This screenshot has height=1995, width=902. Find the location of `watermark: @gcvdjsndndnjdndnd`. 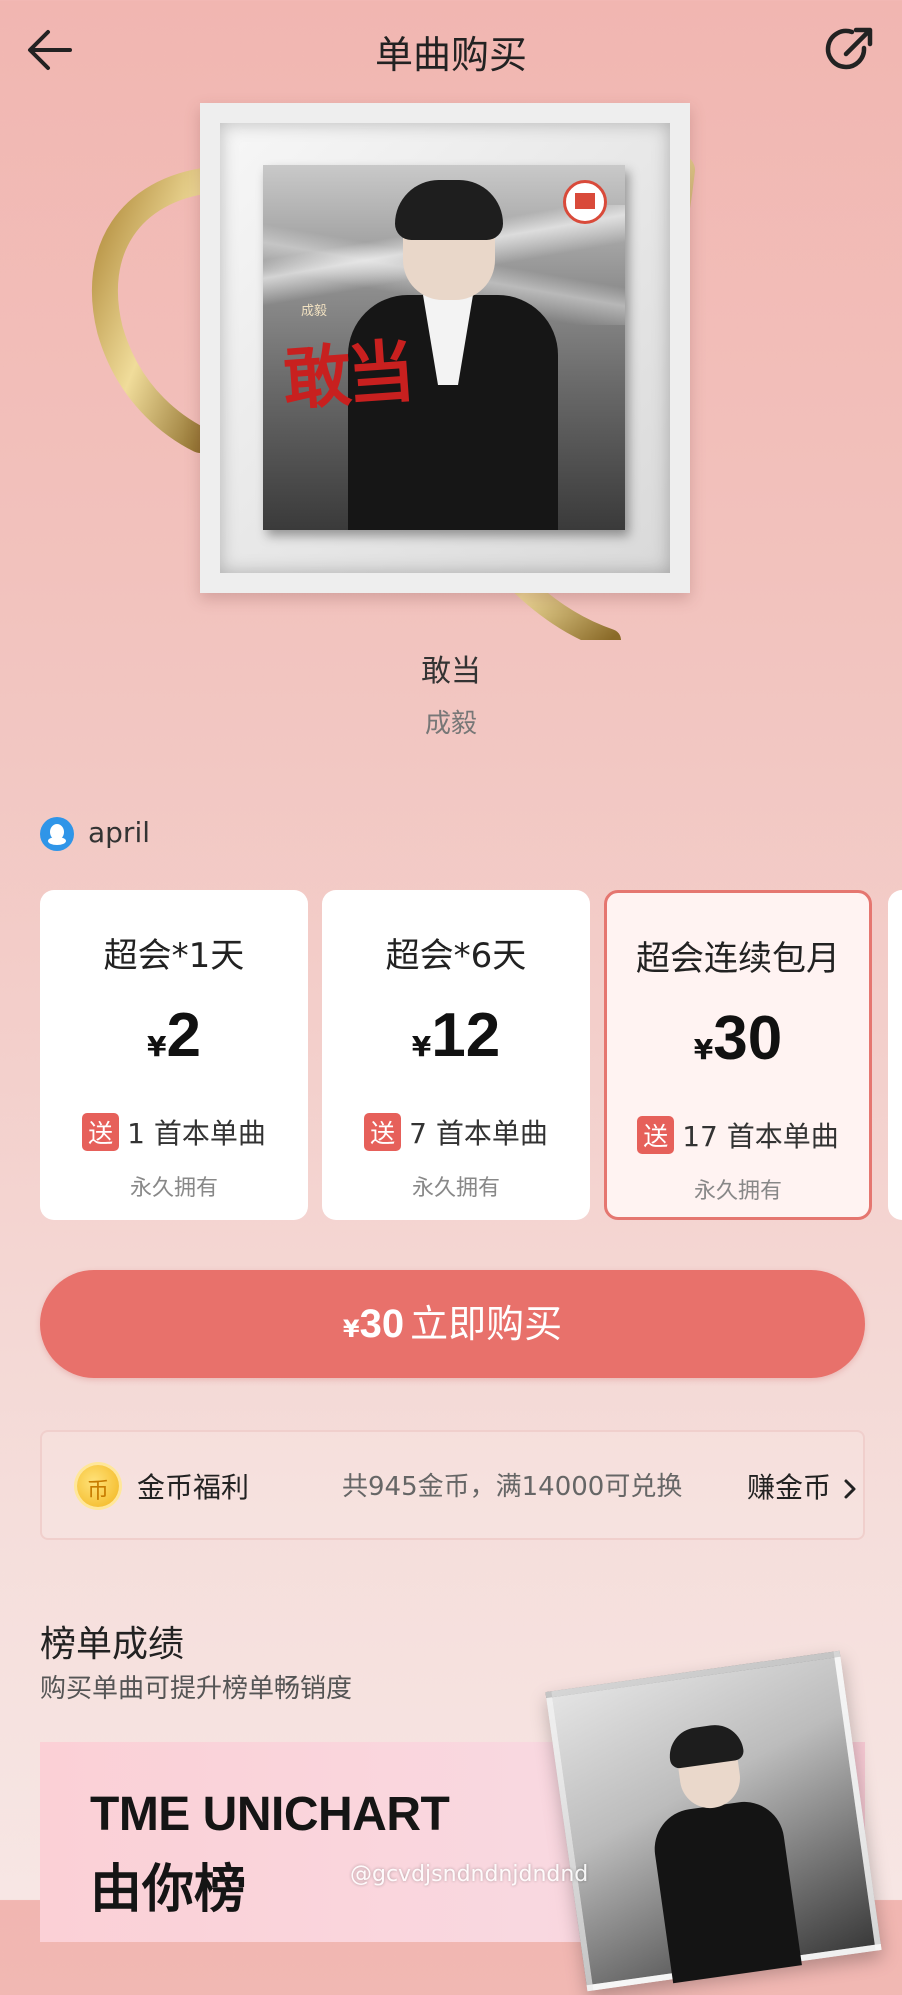

watermark: @gcvdjsndndnjdndnd is located at coordinates (469, 1874).